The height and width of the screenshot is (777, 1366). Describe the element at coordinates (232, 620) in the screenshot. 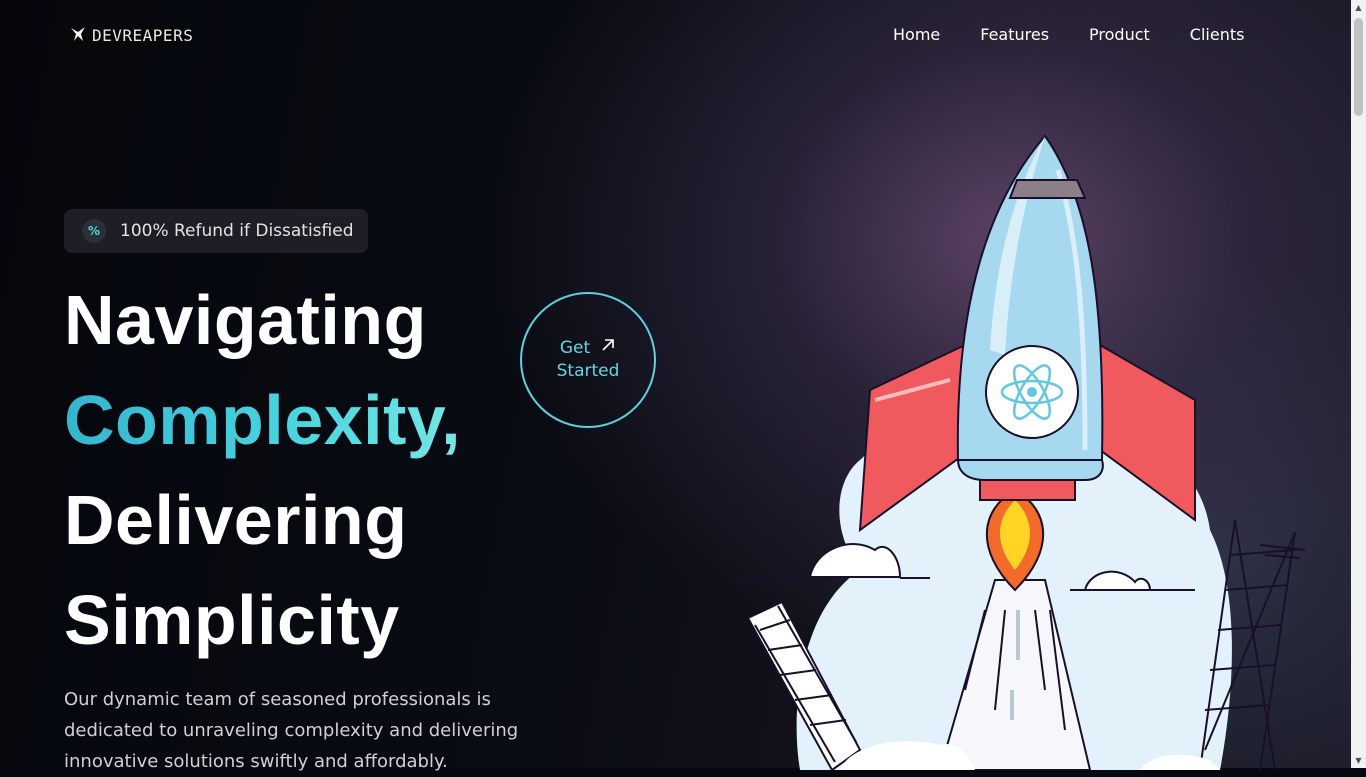

I see `headline-line-4: Simplicity` at that location.